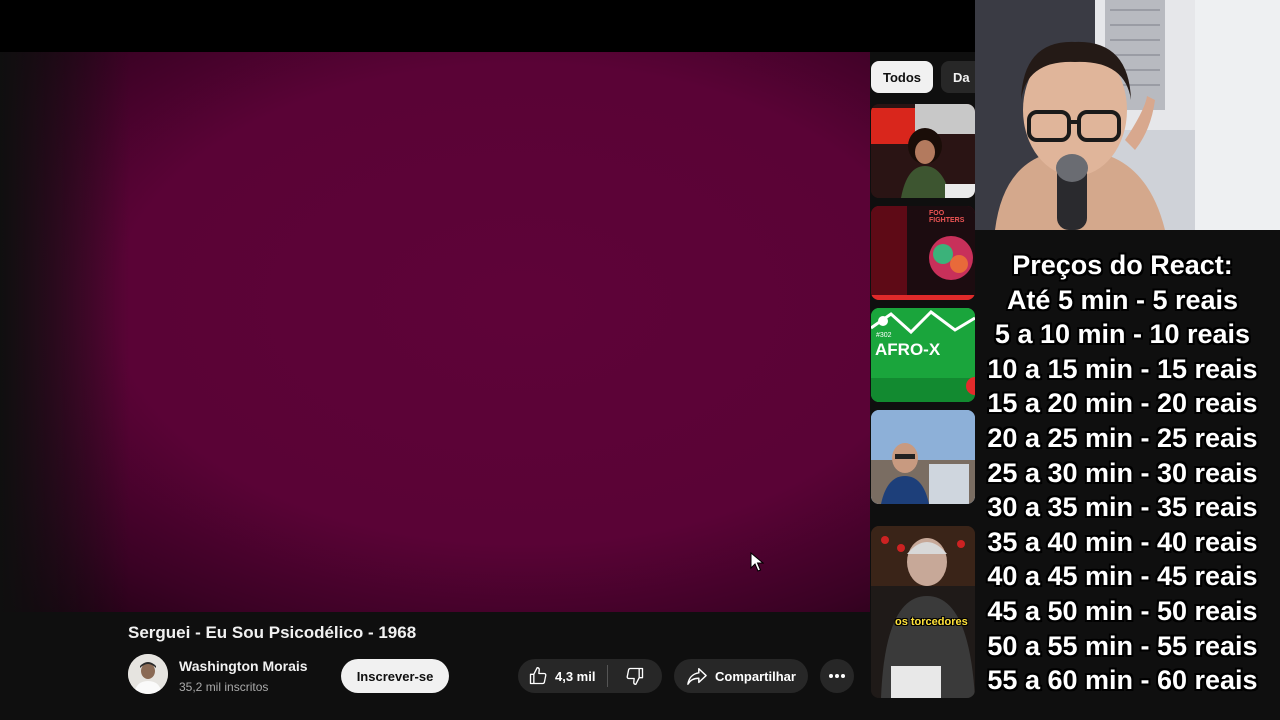  I want to click on price-line: 20 a 25 min - 25 reais, so click(1122, 437).